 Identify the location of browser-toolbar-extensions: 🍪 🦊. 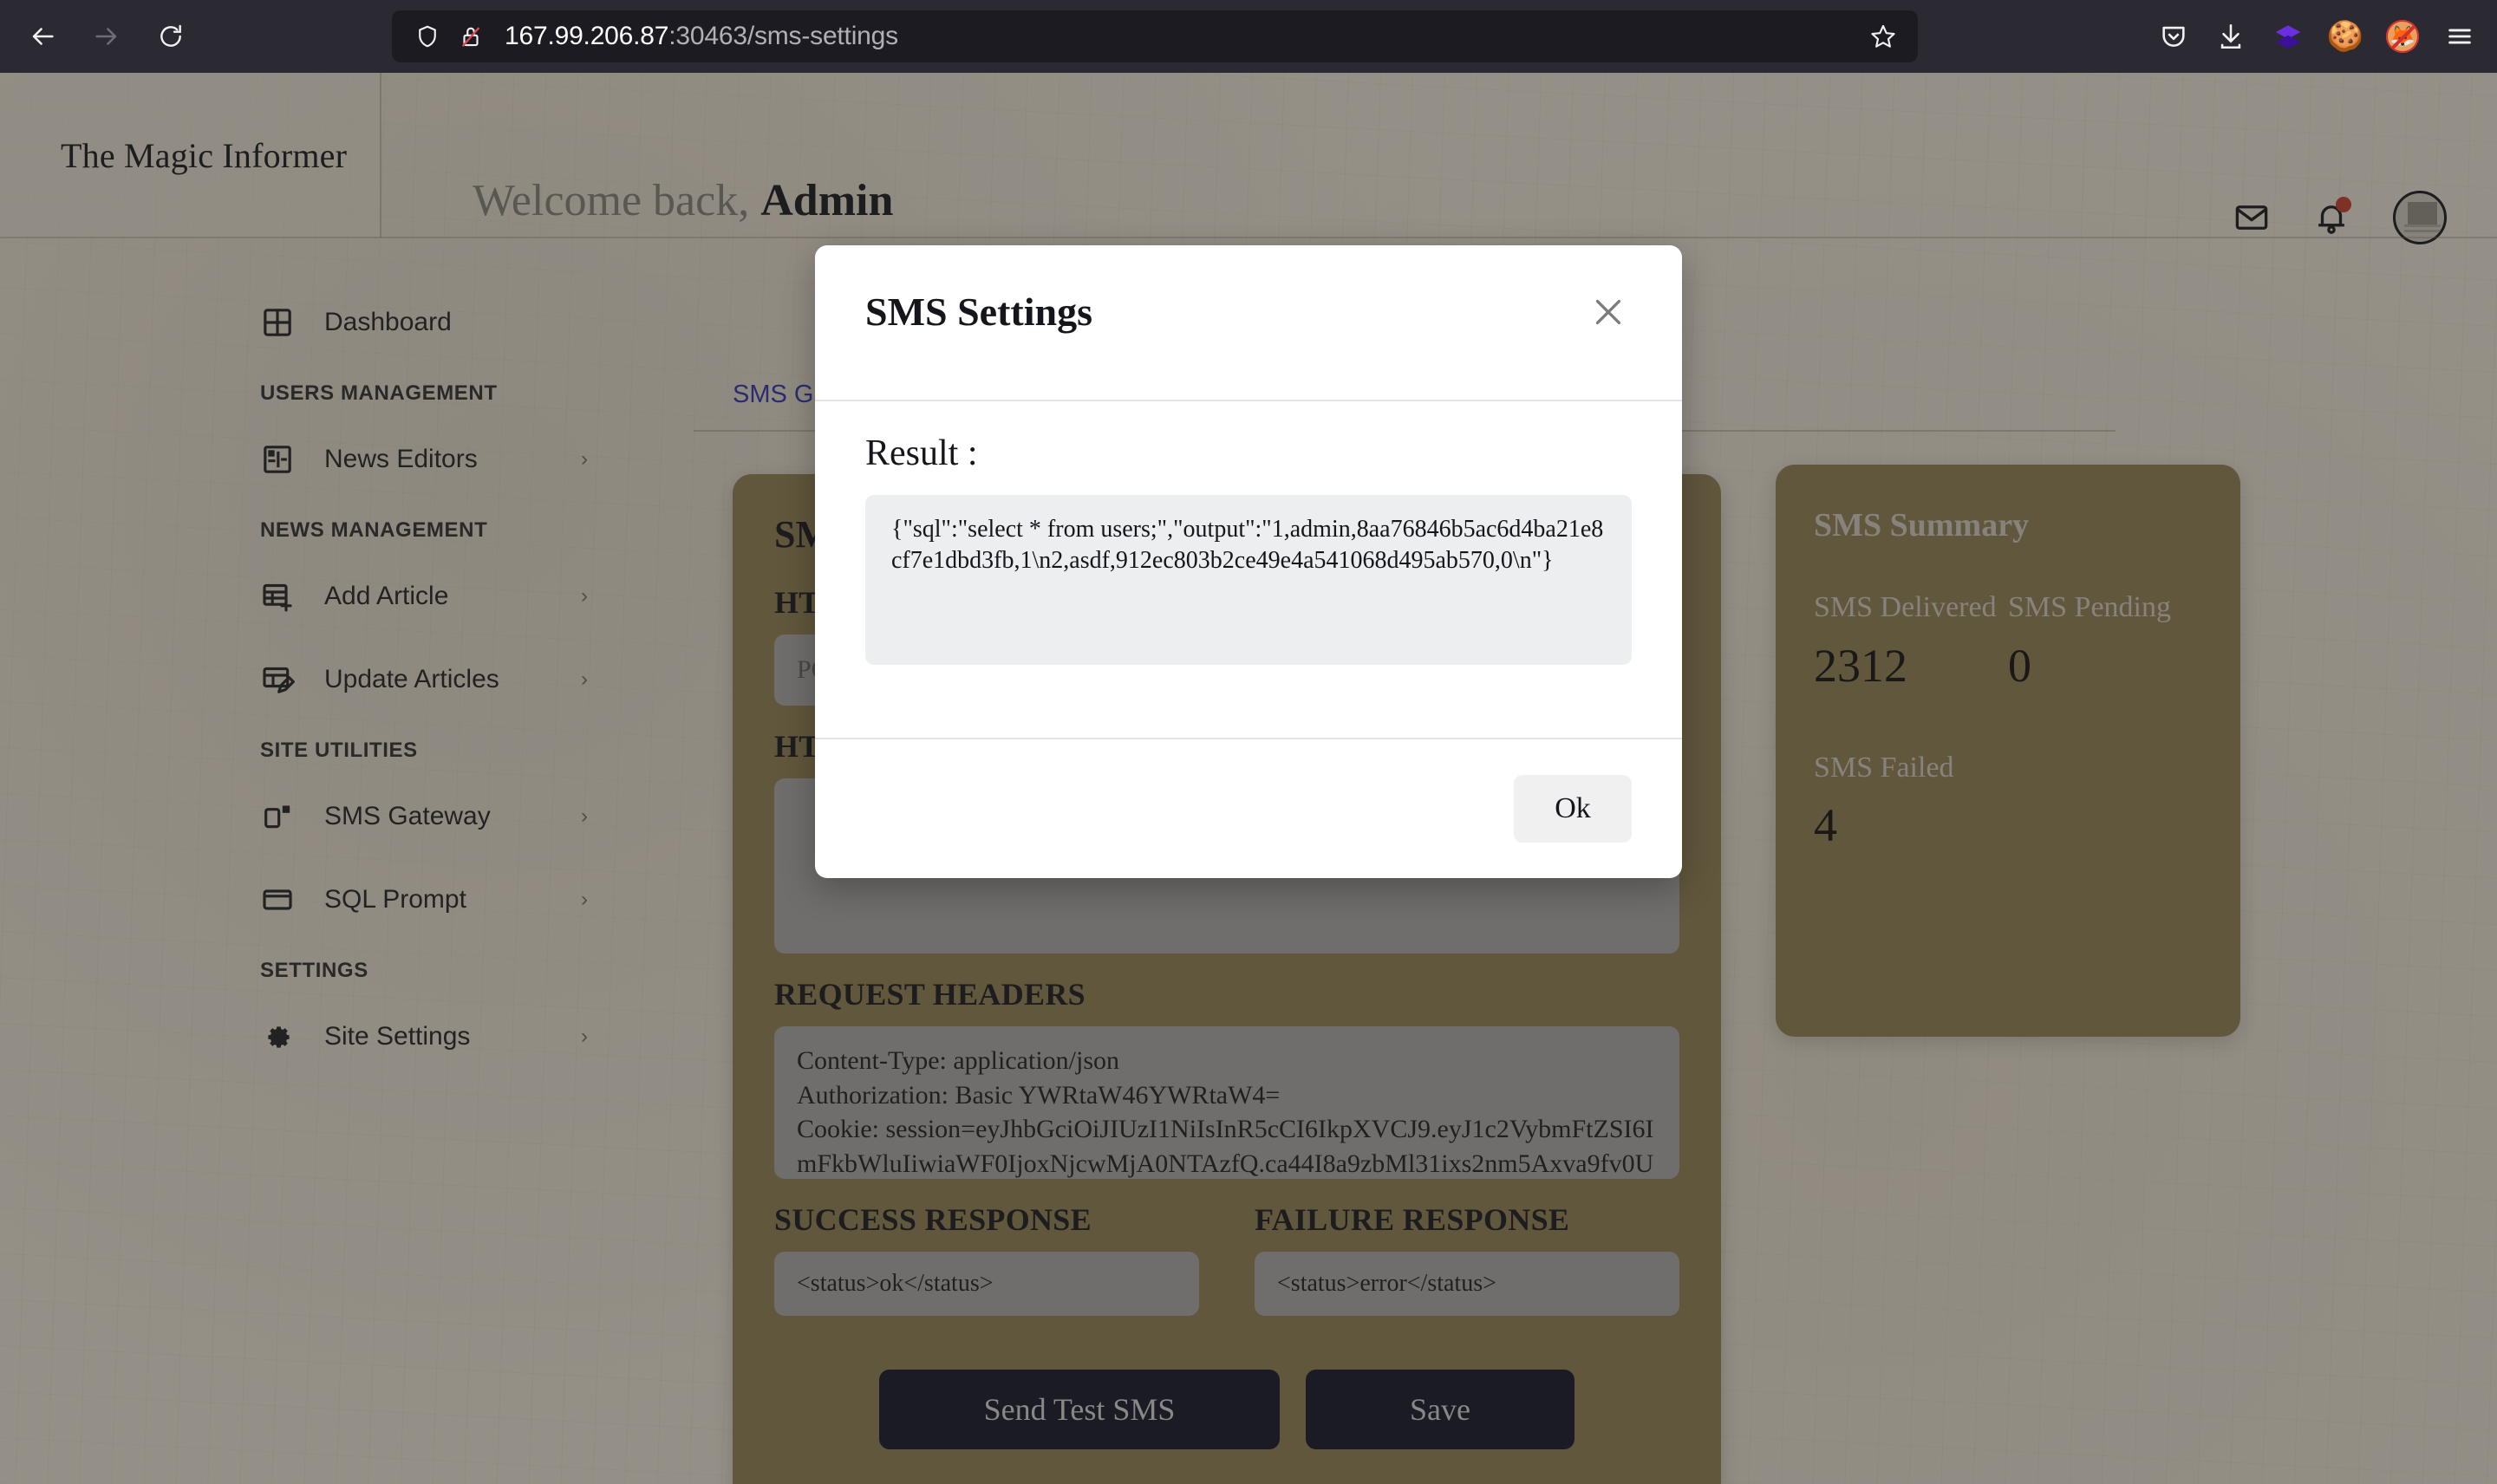
(2316, 36).